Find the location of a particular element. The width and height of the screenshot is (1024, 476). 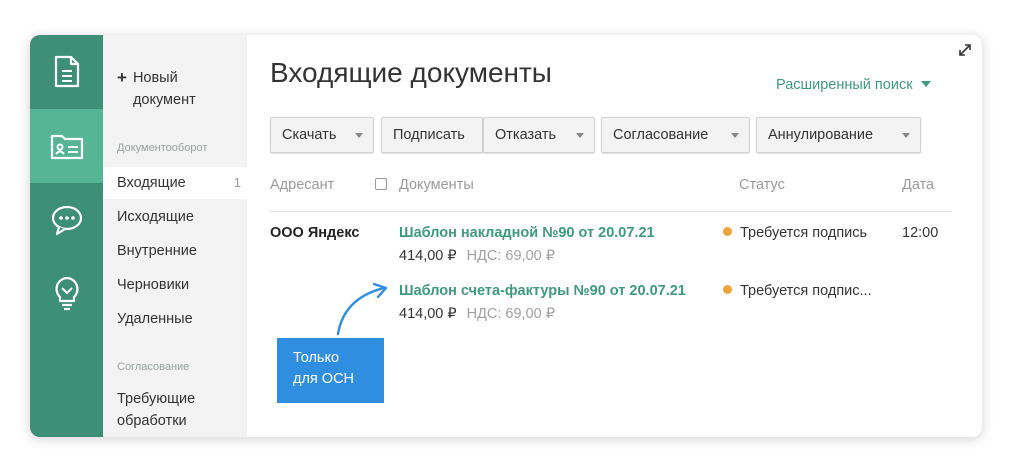

annulment-button: Аннулирование is located at coordinates (838, 135).